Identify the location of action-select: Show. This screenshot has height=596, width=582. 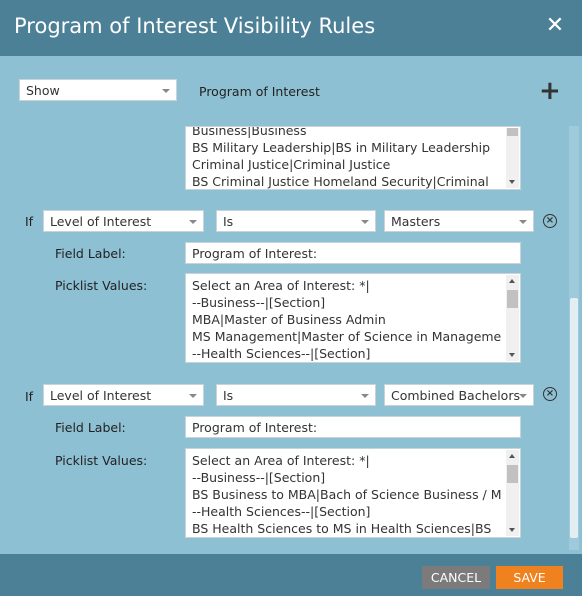
(98, 90).